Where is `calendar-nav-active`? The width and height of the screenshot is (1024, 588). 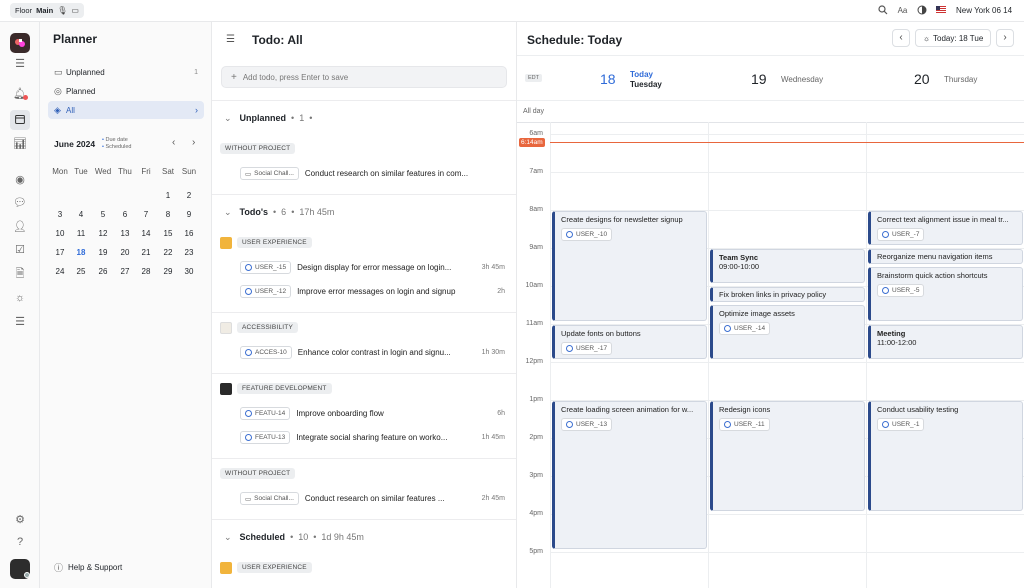 calendar-nav-active is located at coordinates (20, 120).